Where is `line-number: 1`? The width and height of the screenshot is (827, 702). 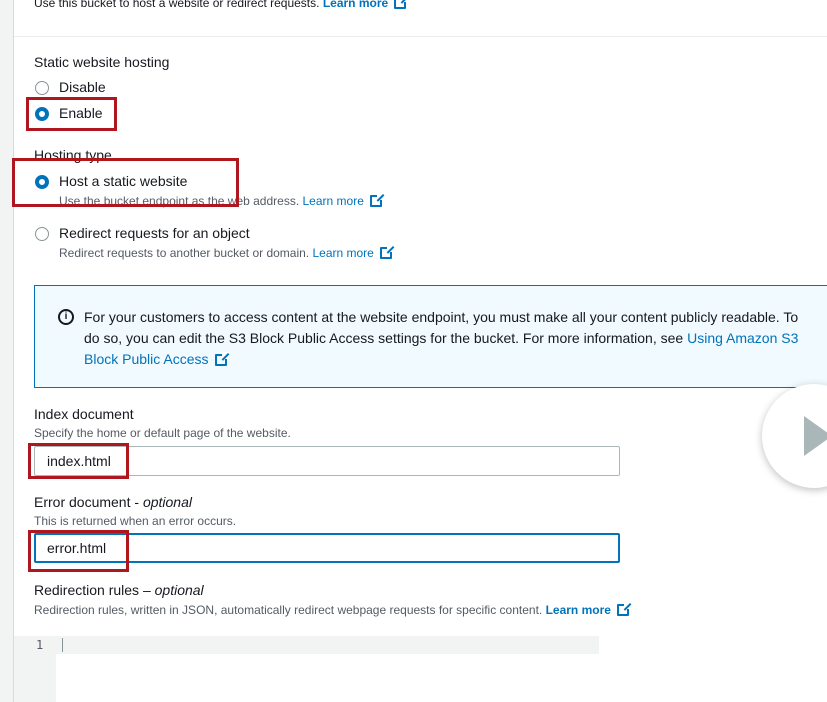 line-number: 1 is located at coordinates (40, 645).